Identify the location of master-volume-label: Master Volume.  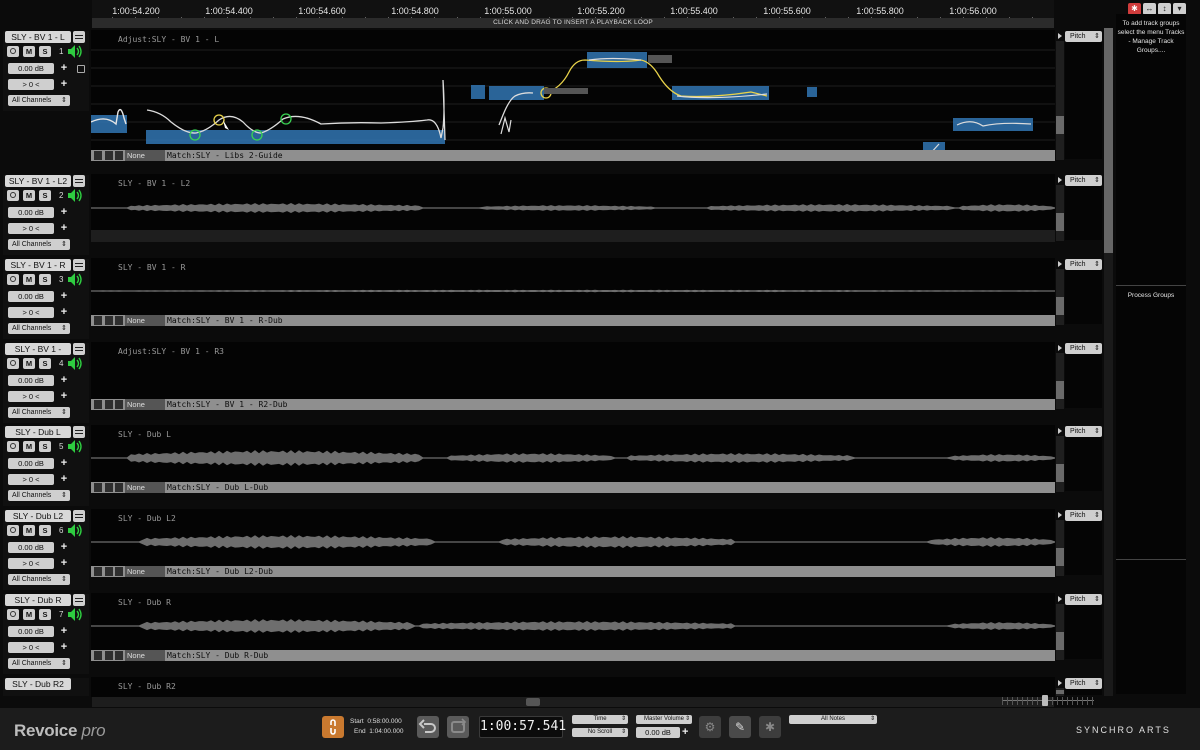
(664, 719).